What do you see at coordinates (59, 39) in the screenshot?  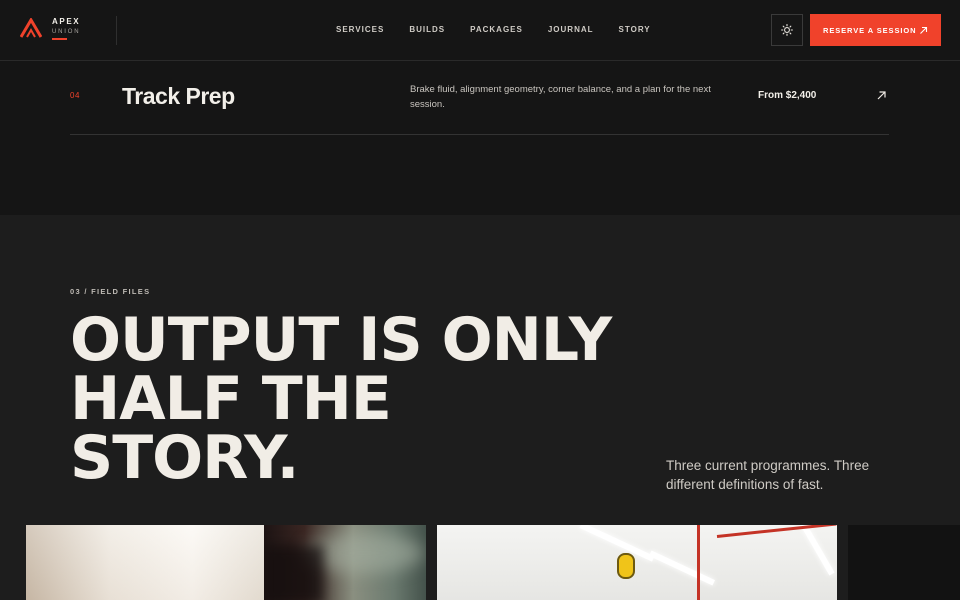 I see `brand-underline` at bounding box center [59, 39].